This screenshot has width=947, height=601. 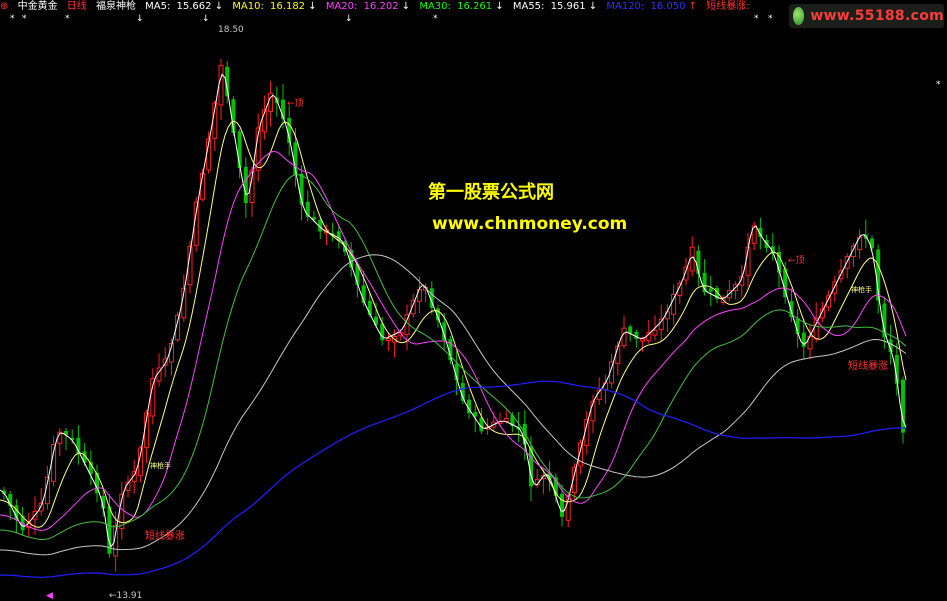 What do you see at coordinates (194, 6) in the screenshot?
I see `ma5-value: 15.662` at bounding box center [194, 6].